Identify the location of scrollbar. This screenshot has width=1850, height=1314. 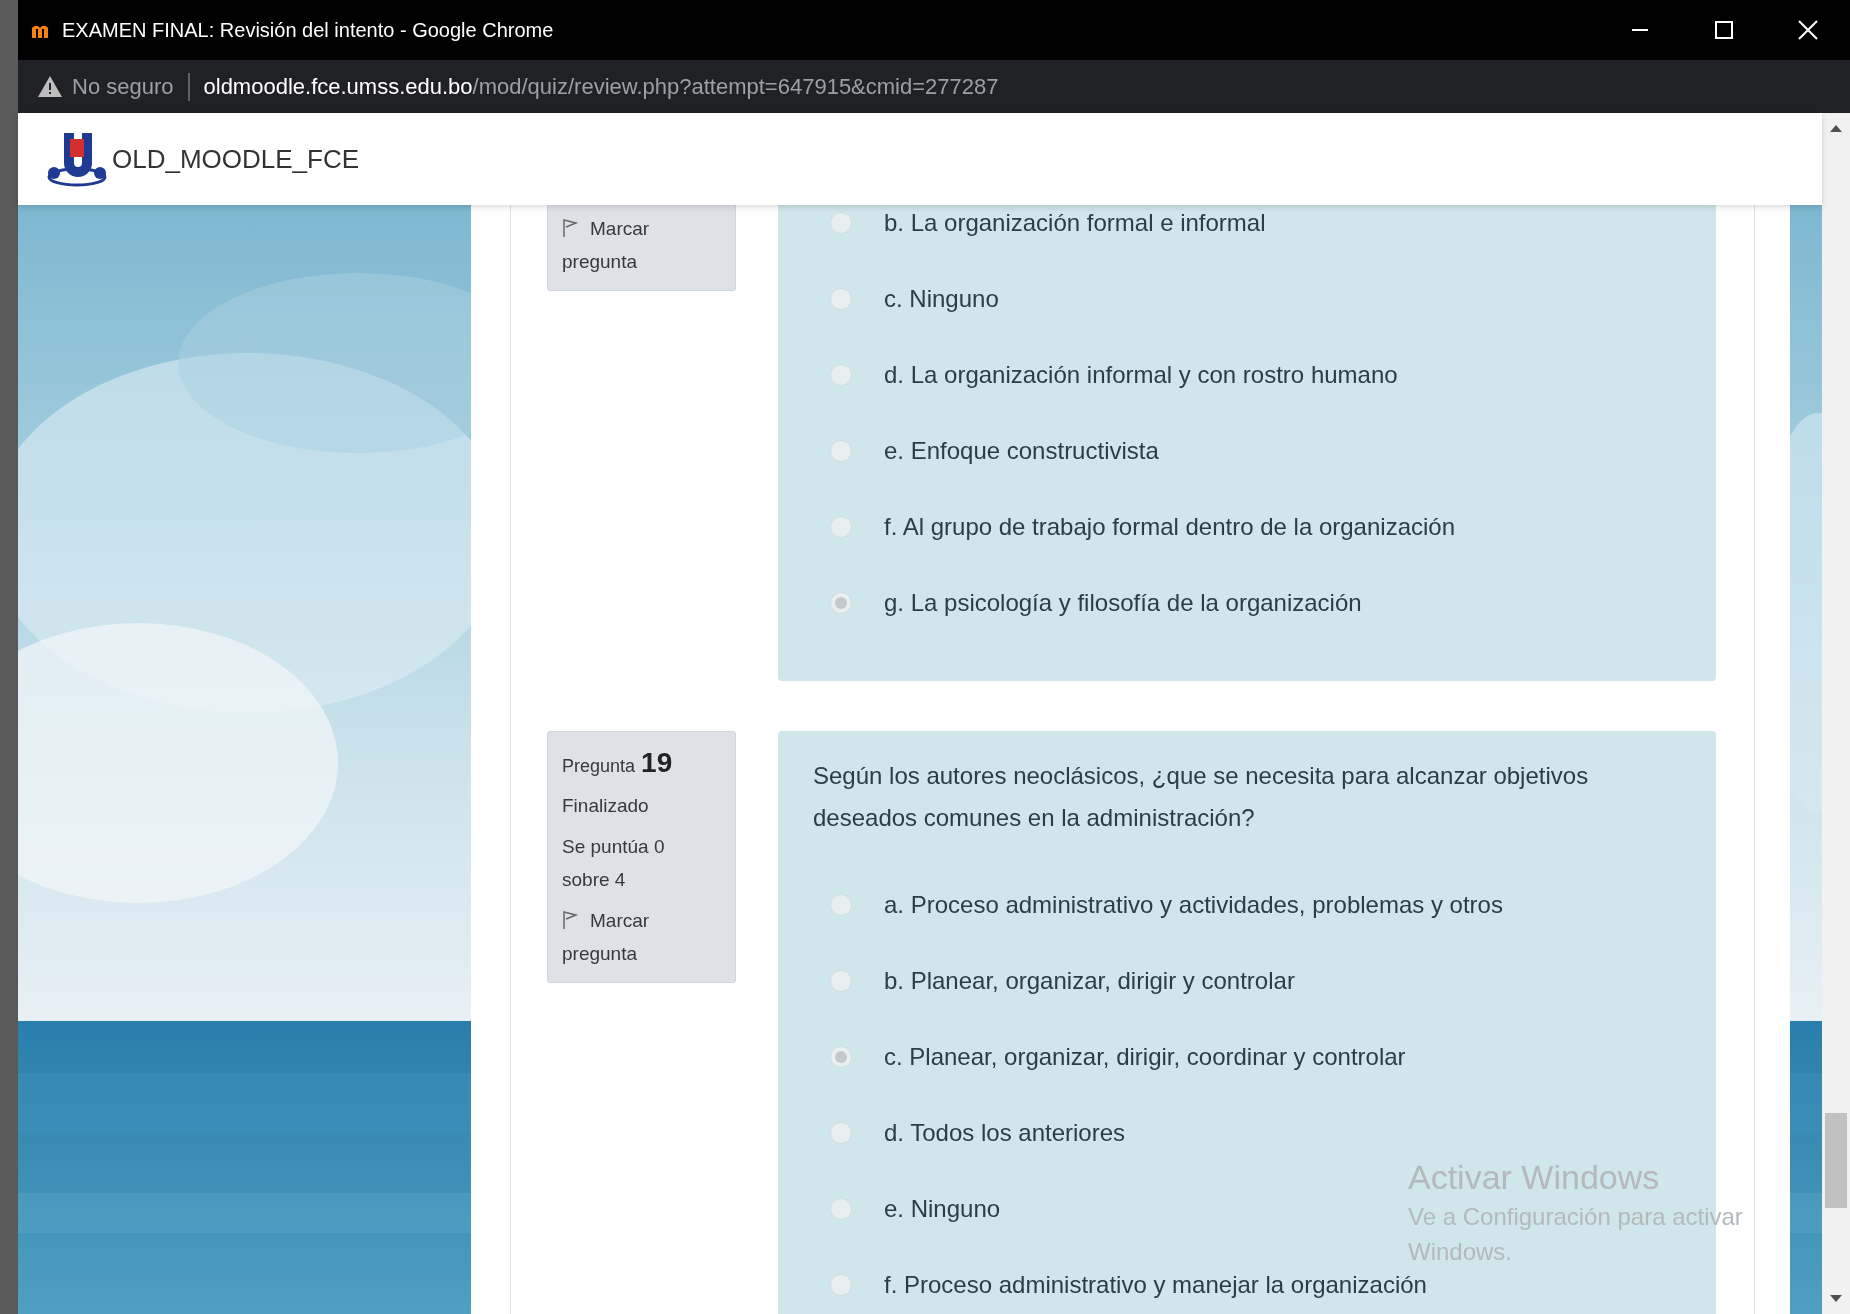
(1836, 713).